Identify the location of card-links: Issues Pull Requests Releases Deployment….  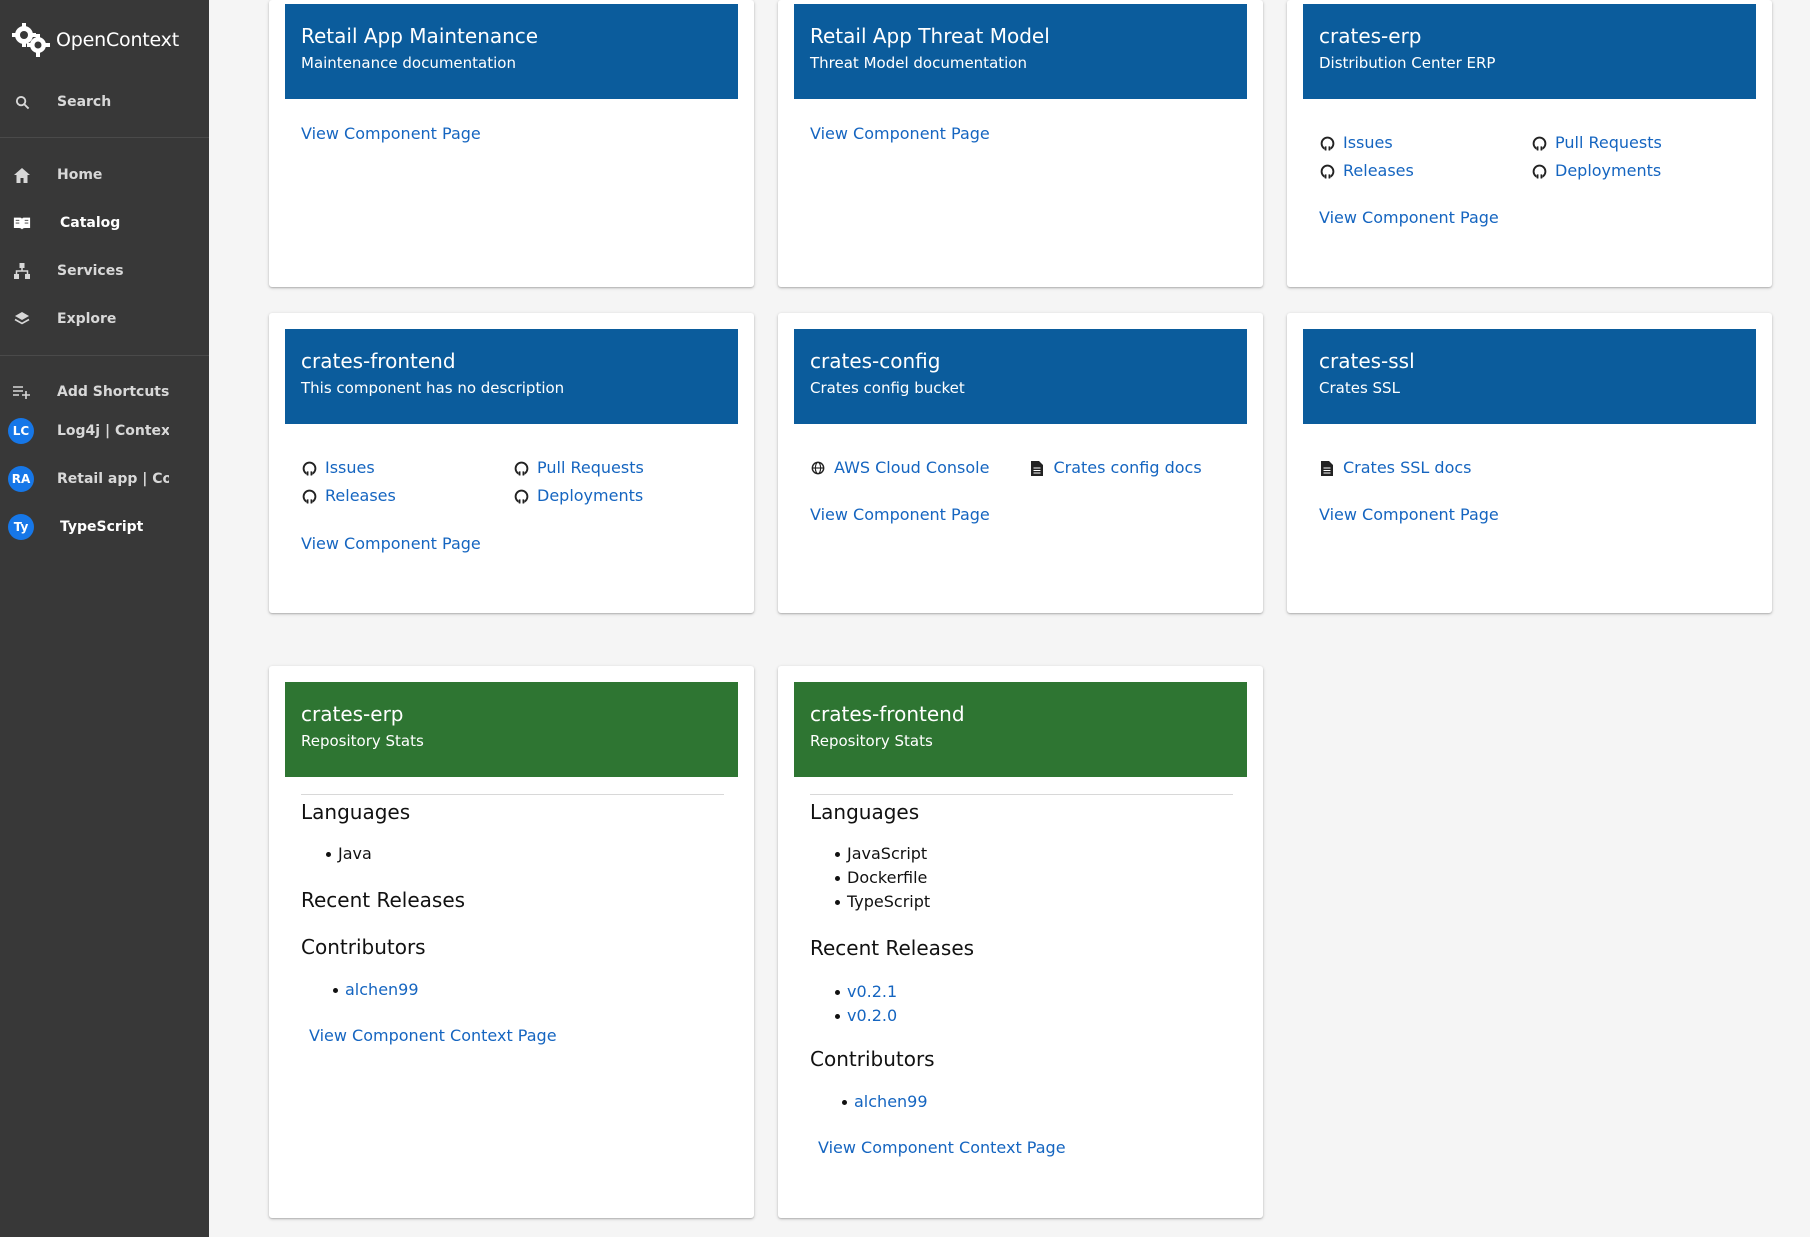
(513, 482).